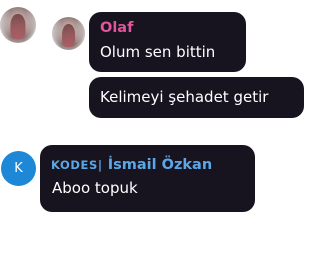  I want to click on author-prefix: KODES|, so click(77, 165).